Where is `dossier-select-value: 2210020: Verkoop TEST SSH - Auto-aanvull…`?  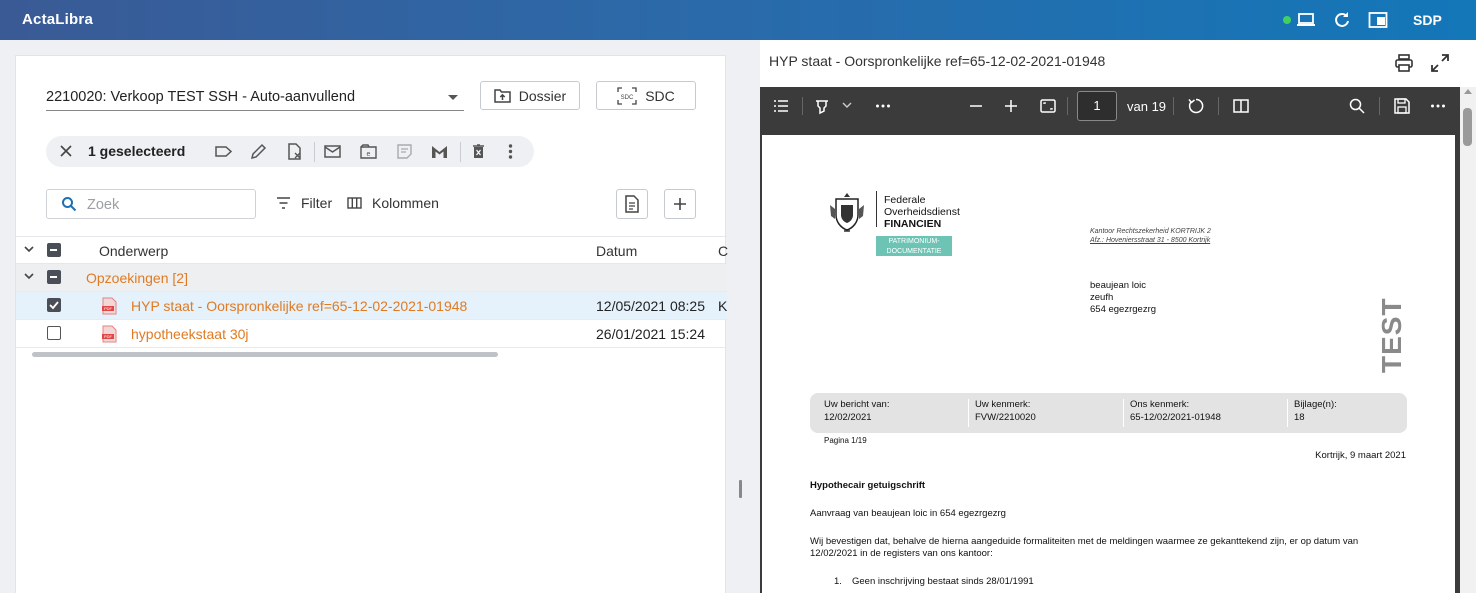 dossier-select-value: 2210020: Verkoop TEST SSH - Auto-aanvull… is located at coordinates (201, 97).